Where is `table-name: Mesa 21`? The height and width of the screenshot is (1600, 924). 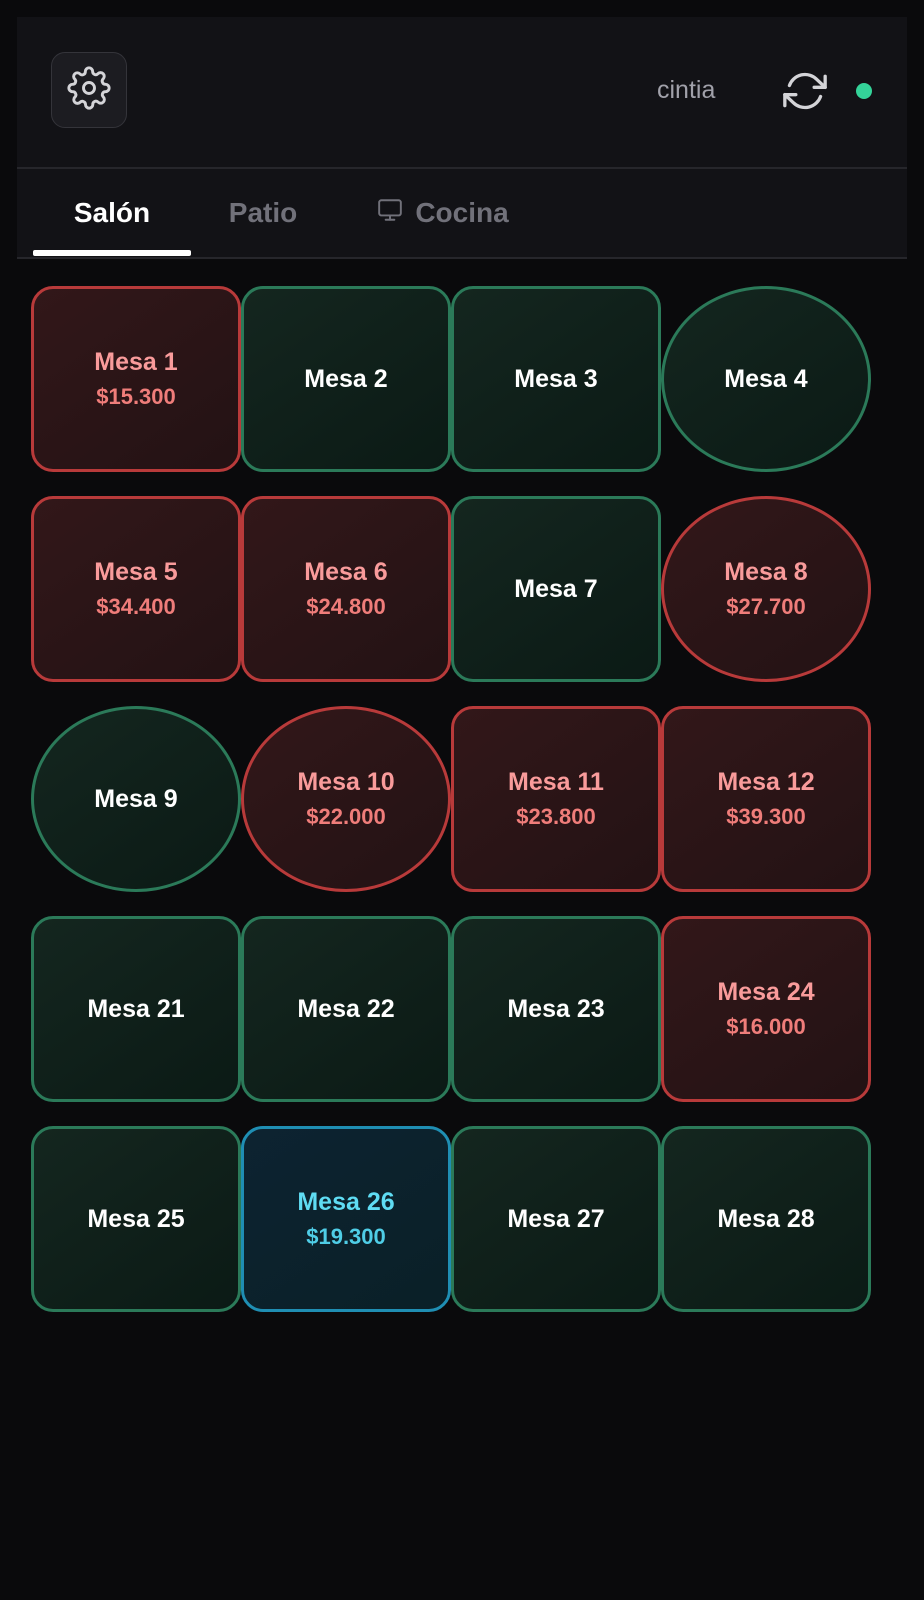 table-name: Mesa 21 is located at coordinates (136, 1009).